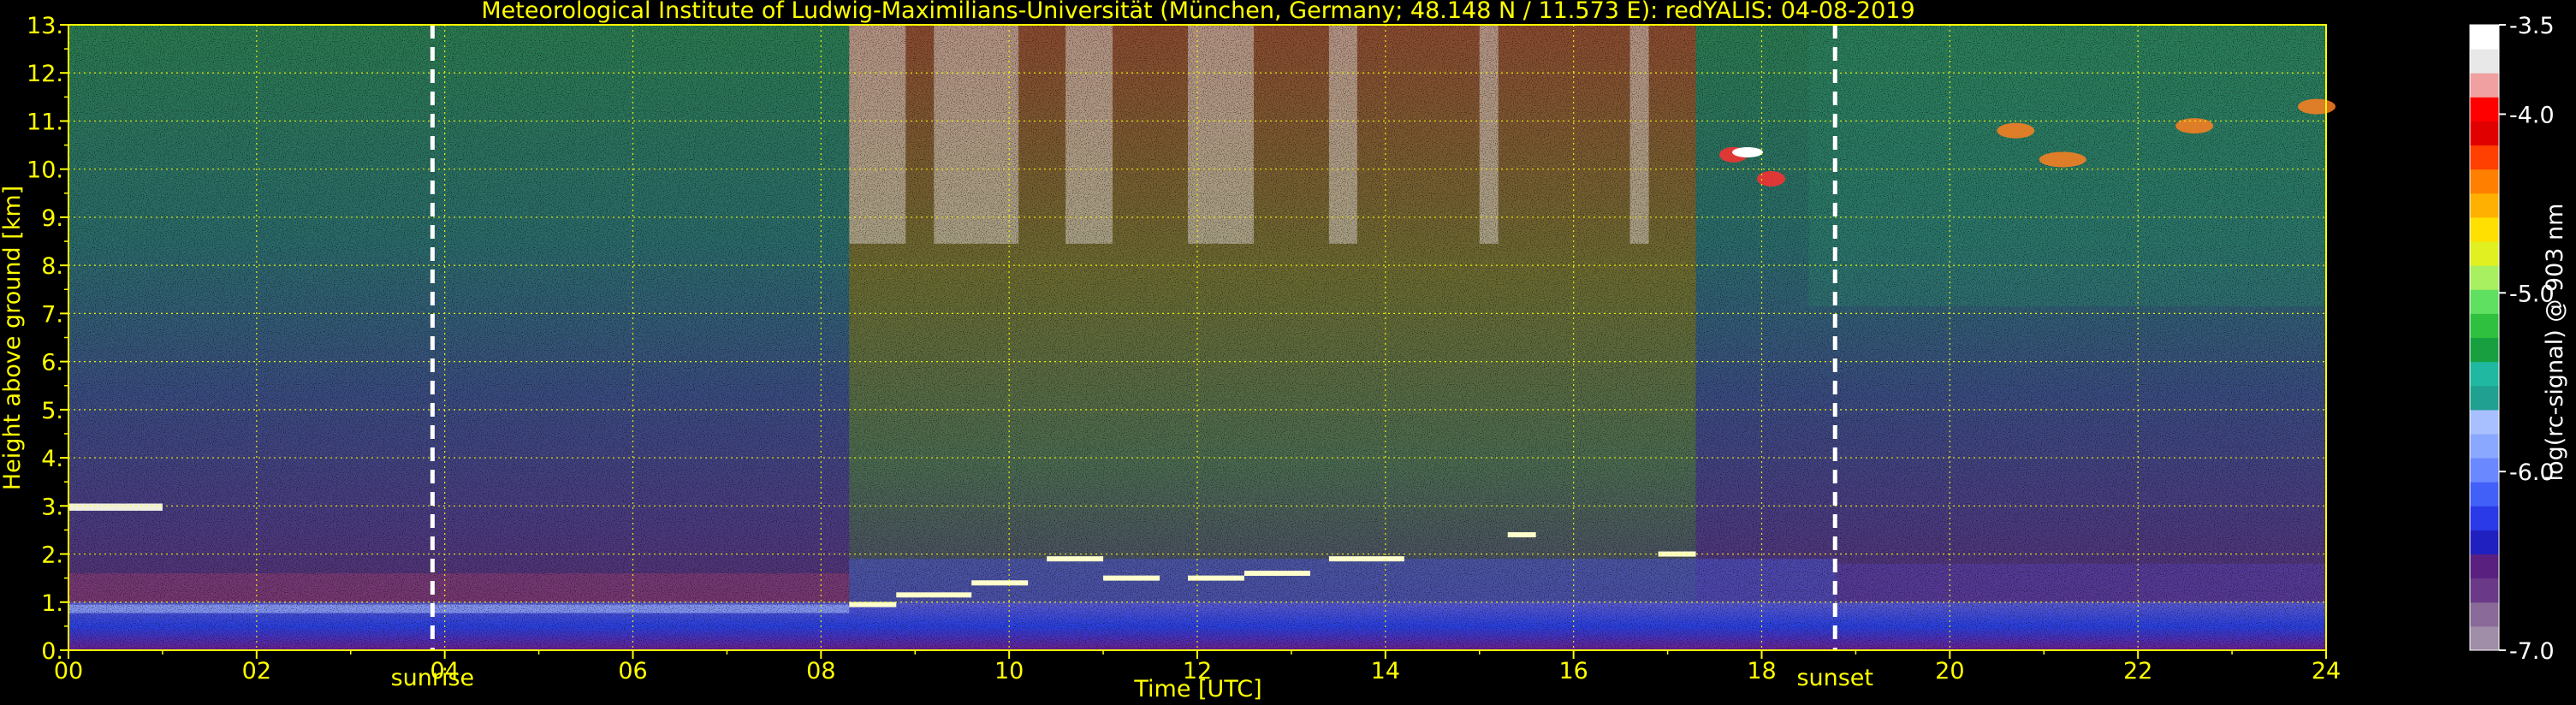 The image size is (2576, 705). Describe the element at coordinates (1197, 689) in the screenshot. I see `x-axis-label: Time [UTC]` at that location.